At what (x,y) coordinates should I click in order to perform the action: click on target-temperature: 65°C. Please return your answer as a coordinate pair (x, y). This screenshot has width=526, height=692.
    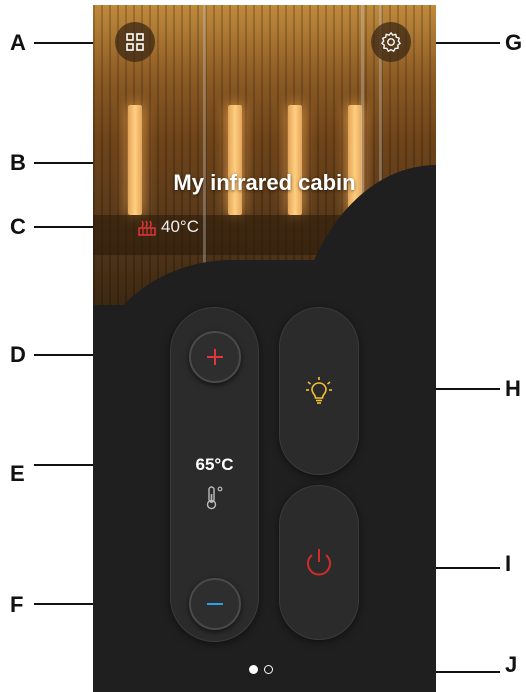
    Looking at the image, I should click on (214, 464).